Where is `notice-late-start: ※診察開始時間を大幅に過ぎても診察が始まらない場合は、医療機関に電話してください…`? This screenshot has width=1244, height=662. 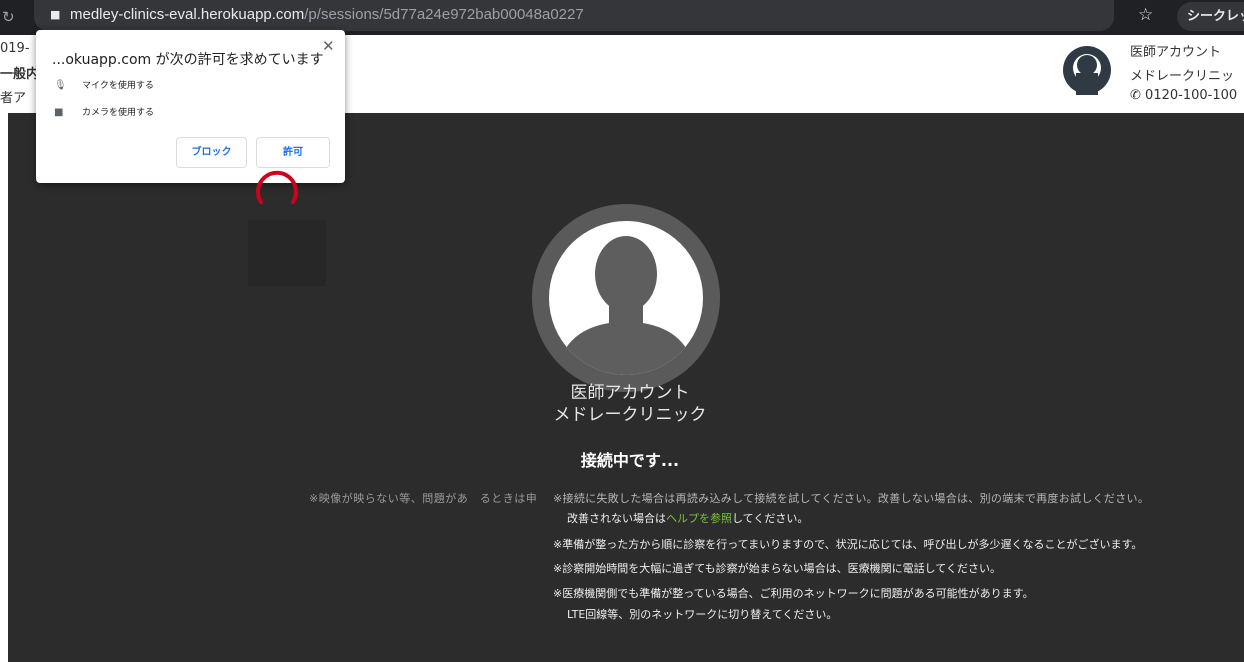
notice-late-start: ※診察開始時間を大幅に過ぎても診察が始まらない場合は、医療機関に電話してください… is located at coordinates (777, 568).